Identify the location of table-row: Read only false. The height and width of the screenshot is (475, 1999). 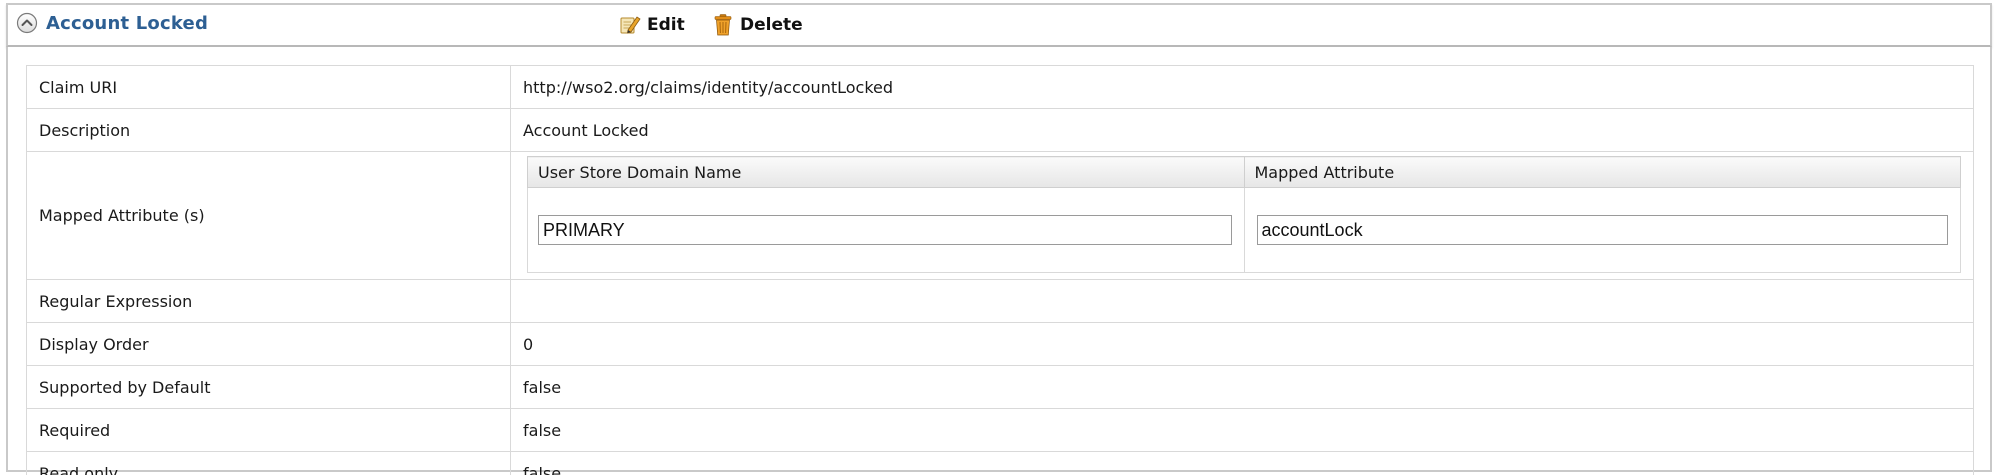
(1000, 463).